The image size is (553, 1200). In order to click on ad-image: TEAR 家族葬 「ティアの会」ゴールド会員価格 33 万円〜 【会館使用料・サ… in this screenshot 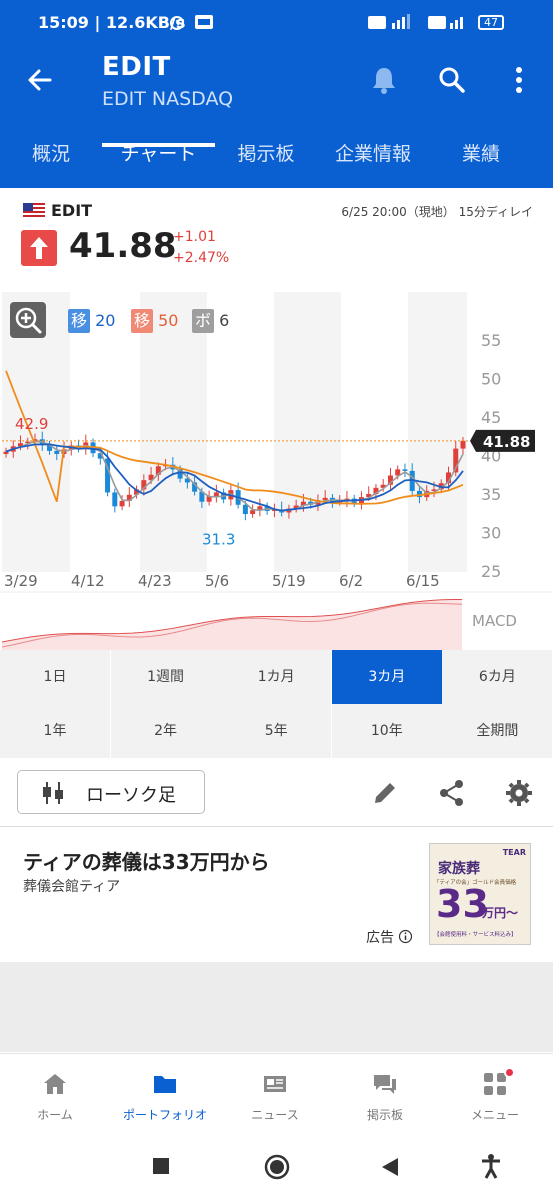, I will do `click(480, 894)`.